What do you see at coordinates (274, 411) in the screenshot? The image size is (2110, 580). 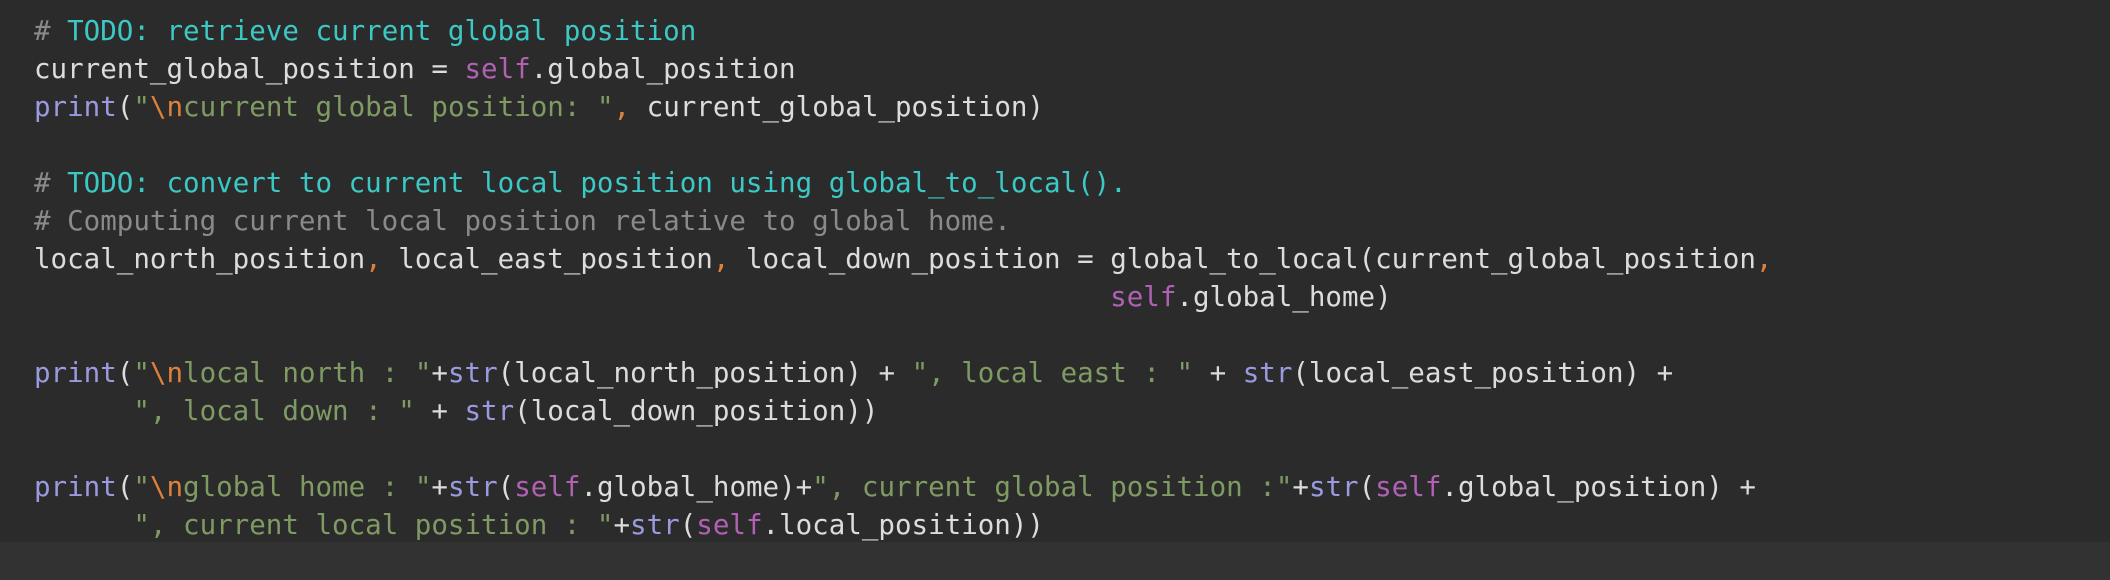 I see `code-token: ", local down : "` at bounding box center [274, 411].